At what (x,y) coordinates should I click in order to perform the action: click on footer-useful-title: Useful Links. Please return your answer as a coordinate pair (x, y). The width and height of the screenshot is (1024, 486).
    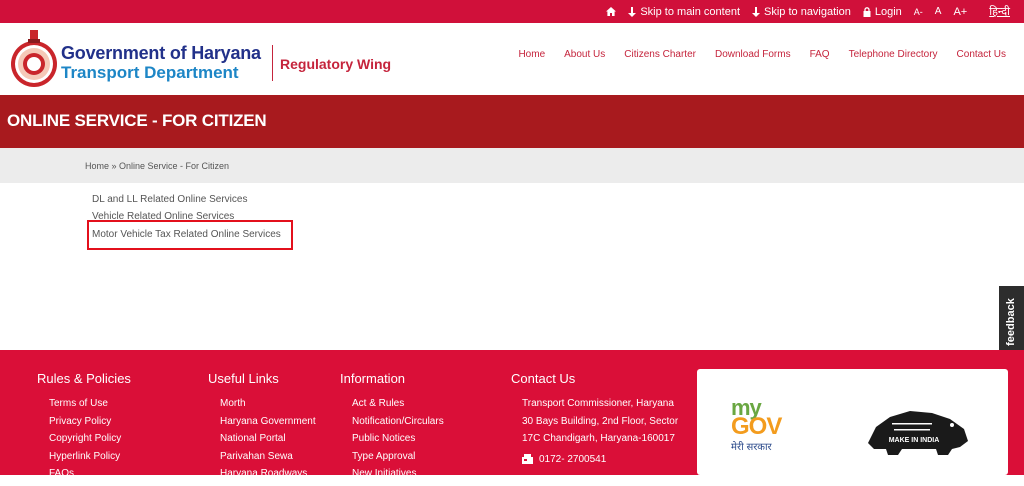
    Looking at the image, I should click on (243, 378).